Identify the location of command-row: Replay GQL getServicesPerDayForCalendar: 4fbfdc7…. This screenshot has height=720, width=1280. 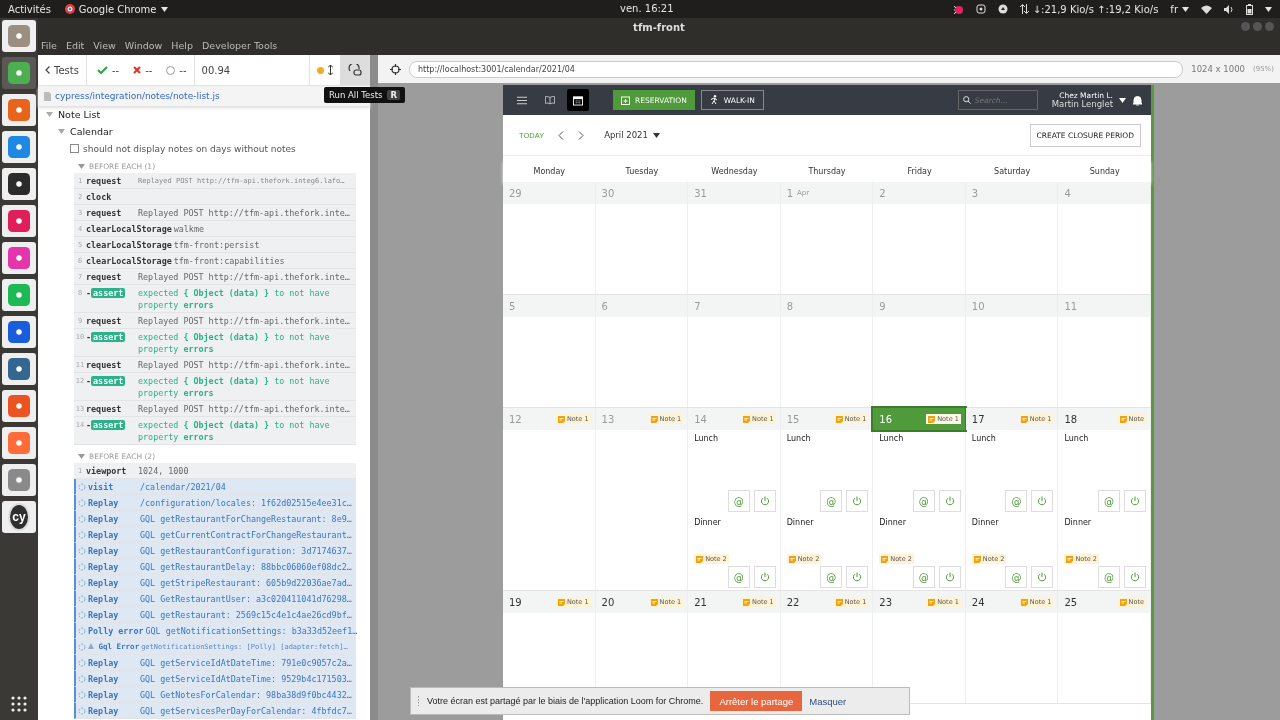
(215, 711).